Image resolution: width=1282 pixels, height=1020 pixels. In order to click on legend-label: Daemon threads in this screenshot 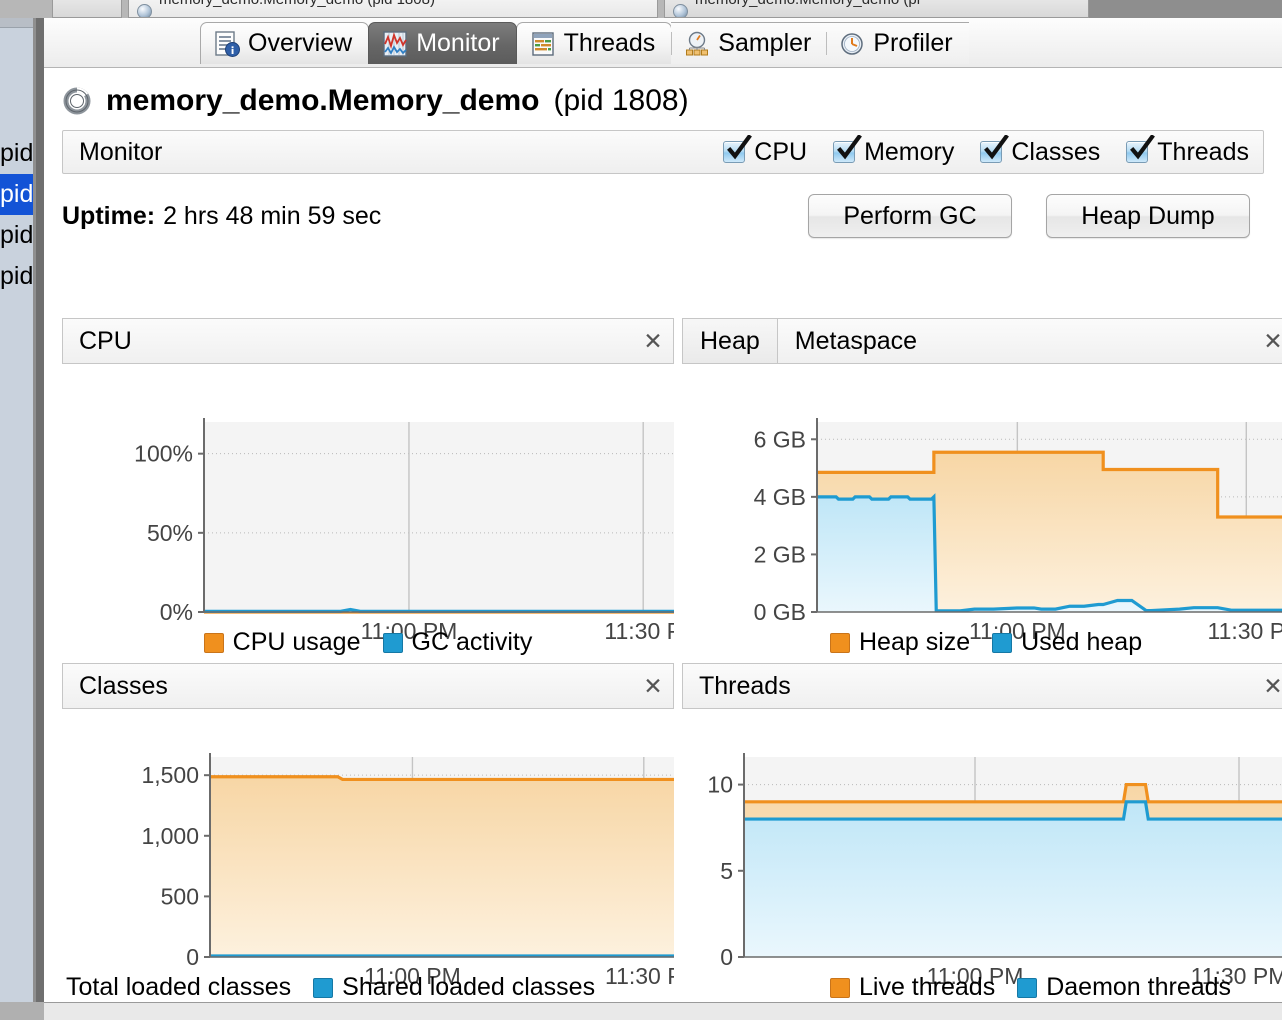, I will do `click(1139, 987)`.